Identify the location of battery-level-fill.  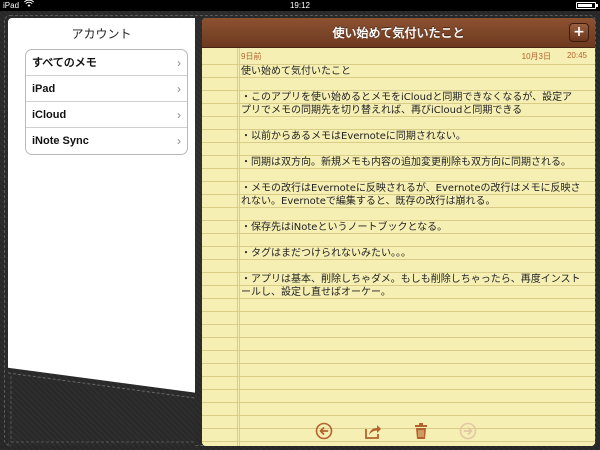
(585, 5).